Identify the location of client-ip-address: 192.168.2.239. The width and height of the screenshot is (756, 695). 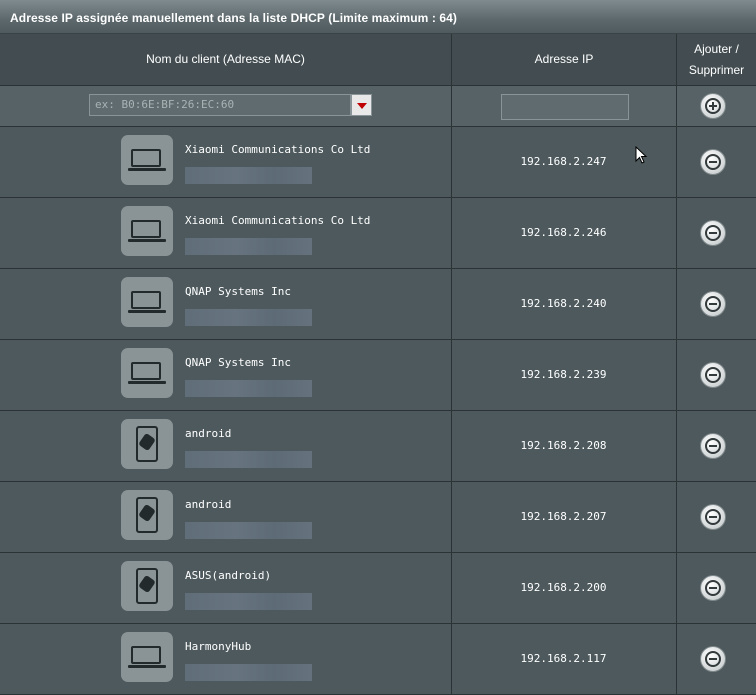
(563, 374).